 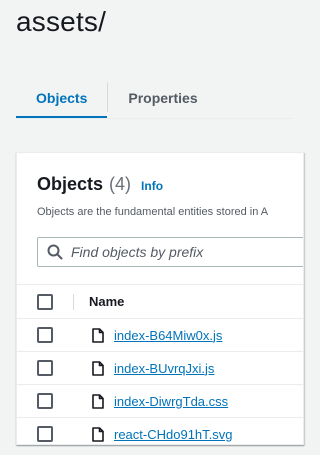 What do you see at coordinates (61, 21) in the screenshot?
I see `page-title: assets/` at bounding box center [61, 21].